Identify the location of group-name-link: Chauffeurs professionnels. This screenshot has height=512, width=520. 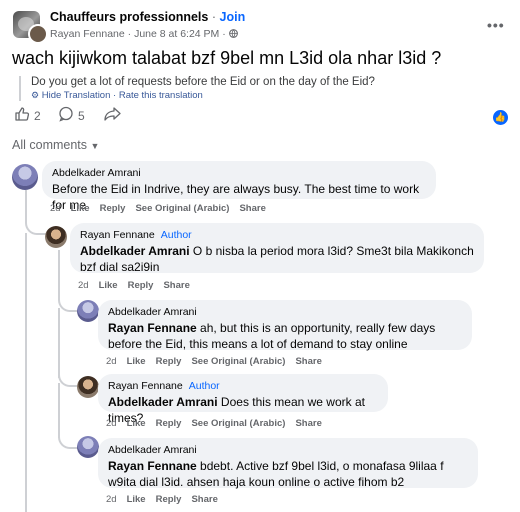
(129, 17).